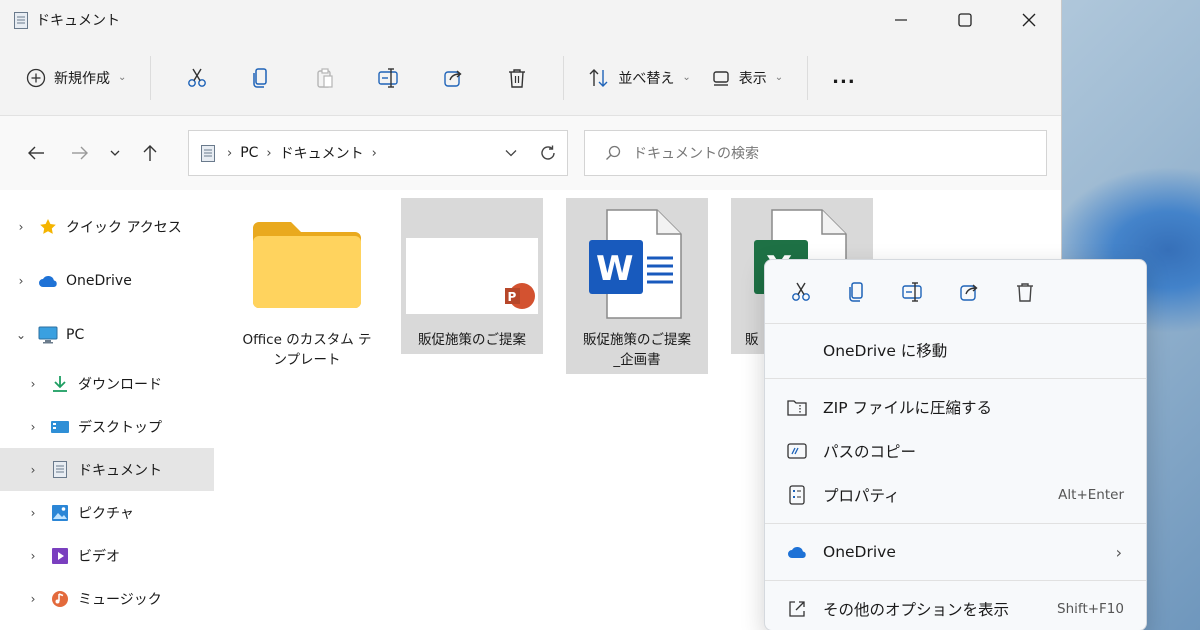 The height and width of the screenshot is (630, 1200). I want to click on forward-button, so click(80, 153).